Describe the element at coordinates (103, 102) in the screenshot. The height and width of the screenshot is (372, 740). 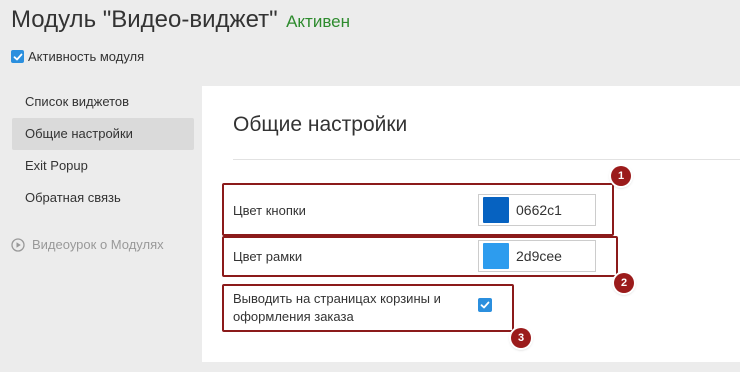
I see `sidebar-item-widget-list: Список виджетов` at that location.